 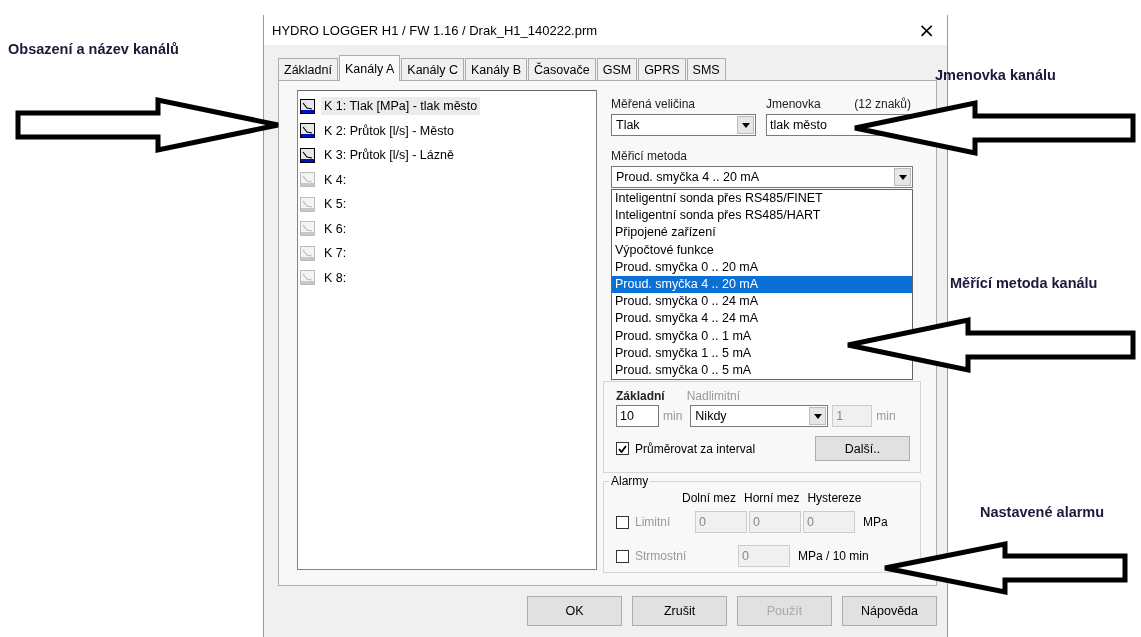 I want to click on channel-item: K 2: Průtok [l/s] - Město, so click(x=389, y=130).